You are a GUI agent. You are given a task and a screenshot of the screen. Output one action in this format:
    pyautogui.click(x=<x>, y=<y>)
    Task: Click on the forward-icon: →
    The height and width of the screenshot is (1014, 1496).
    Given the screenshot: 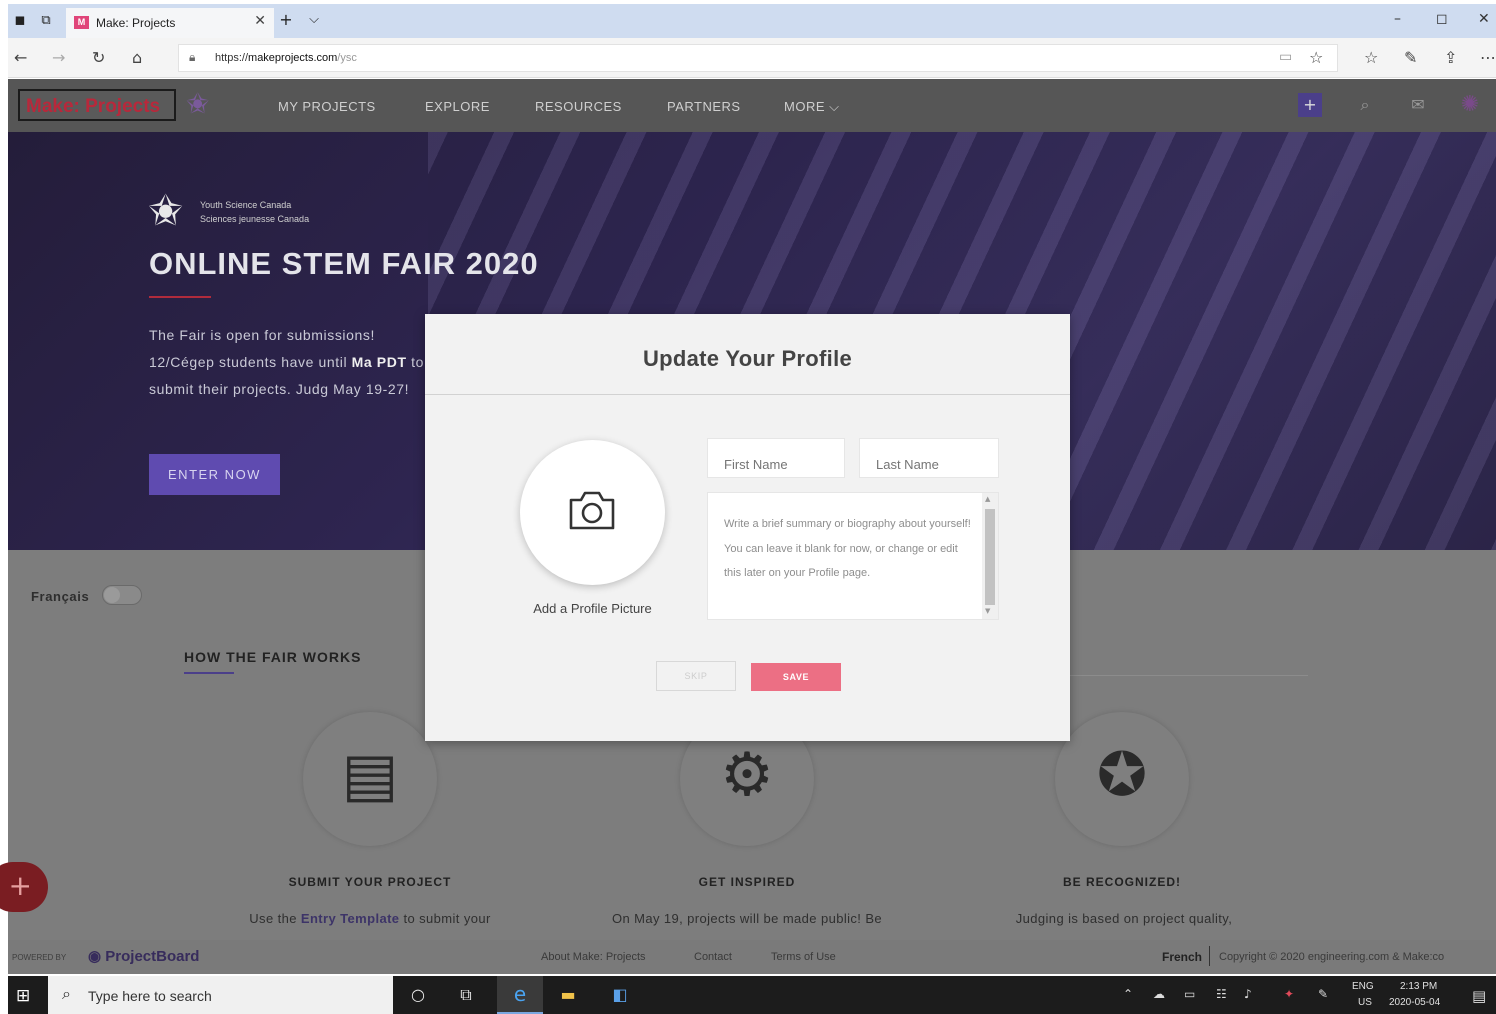 What is the action you would take?
    pyautogui.click(x=58, y=57)
    